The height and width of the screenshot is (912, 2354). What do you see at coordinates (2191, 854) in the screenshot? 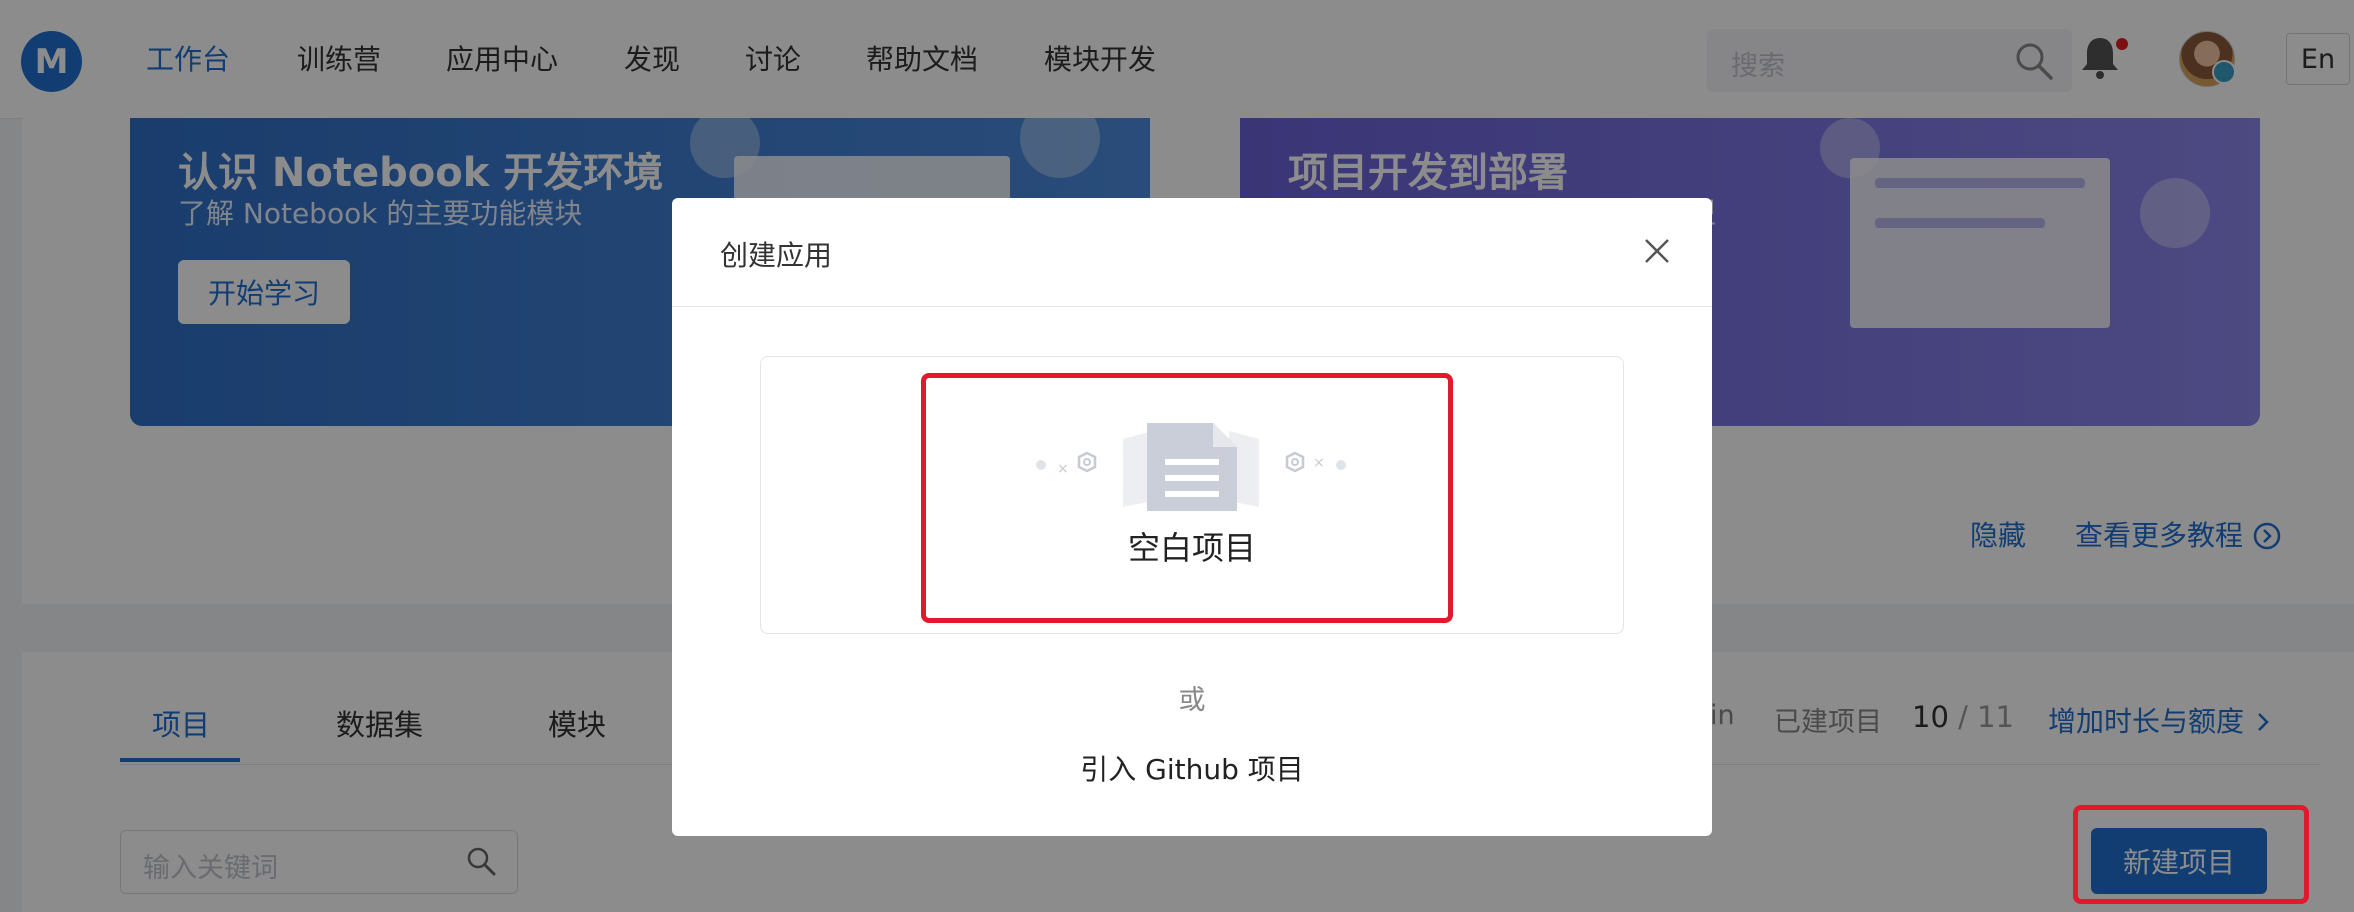
I see `highlight-box-new-project` at bounding box center [2191, 854].